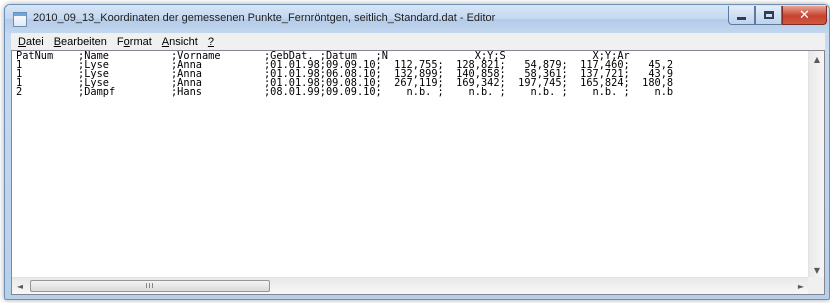 The image size is (830, 303). Describe the element at coordinates (211, 42) in the screenshot. I see `menu-help: ?` at that location.